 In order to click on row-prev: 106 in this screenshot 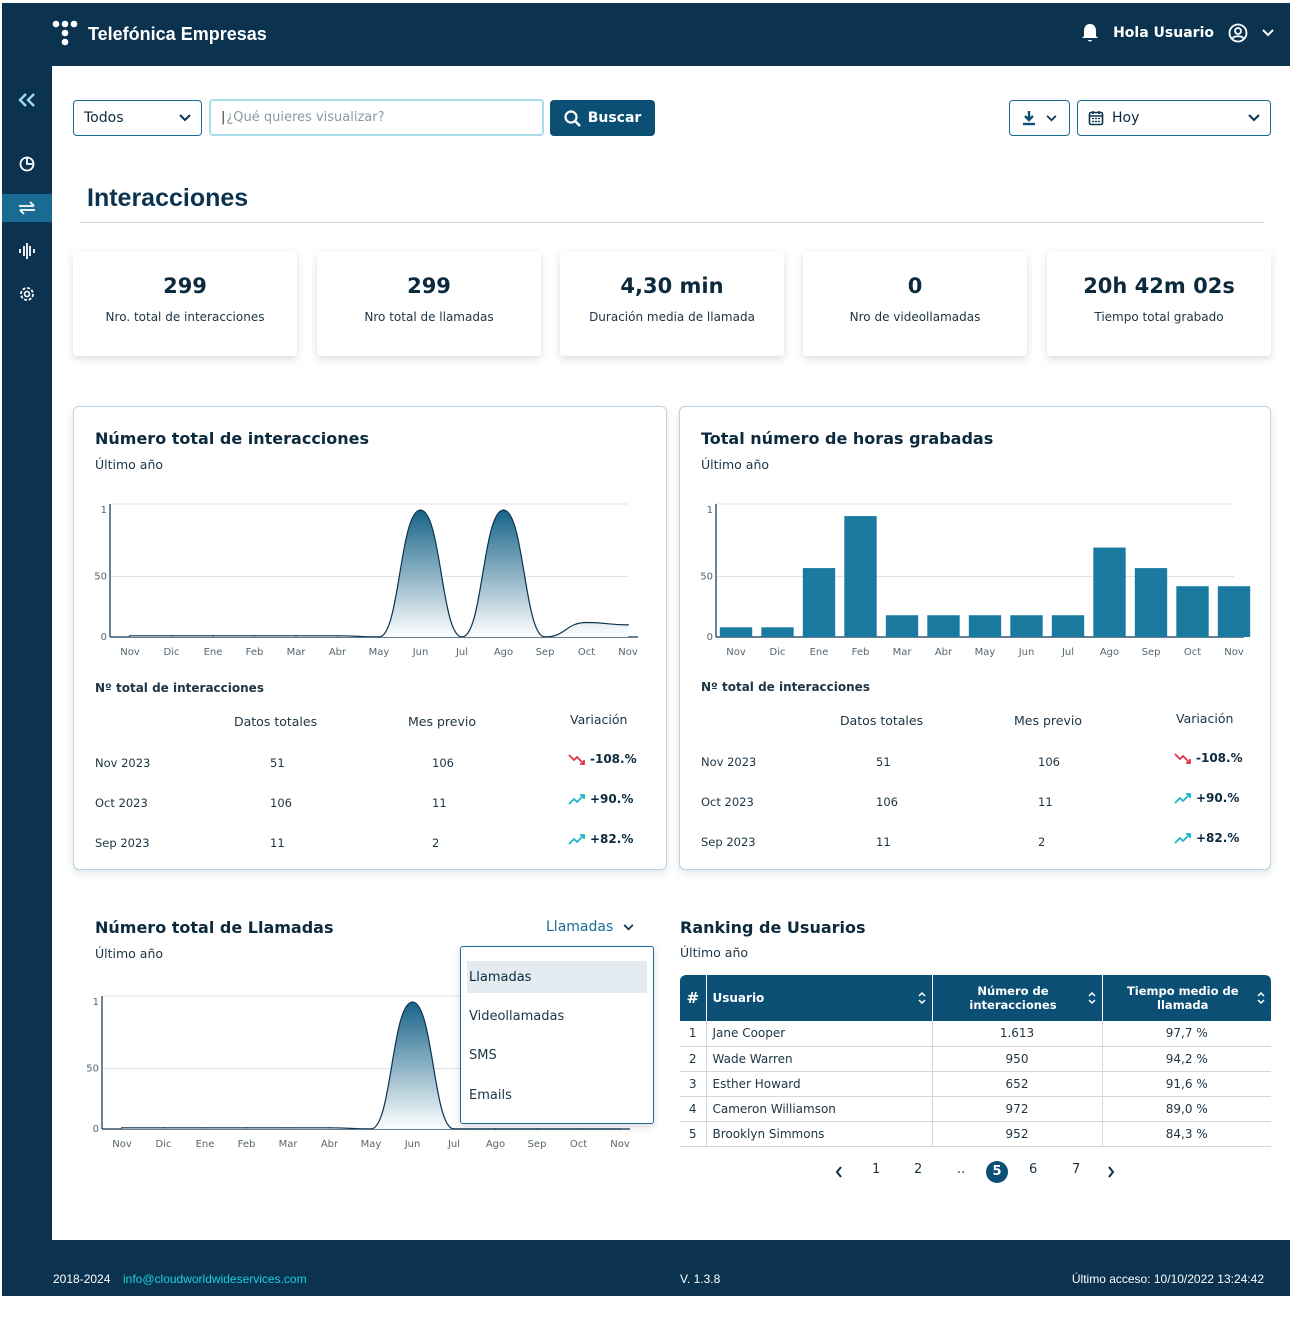, I will do `click(443, 763)`.